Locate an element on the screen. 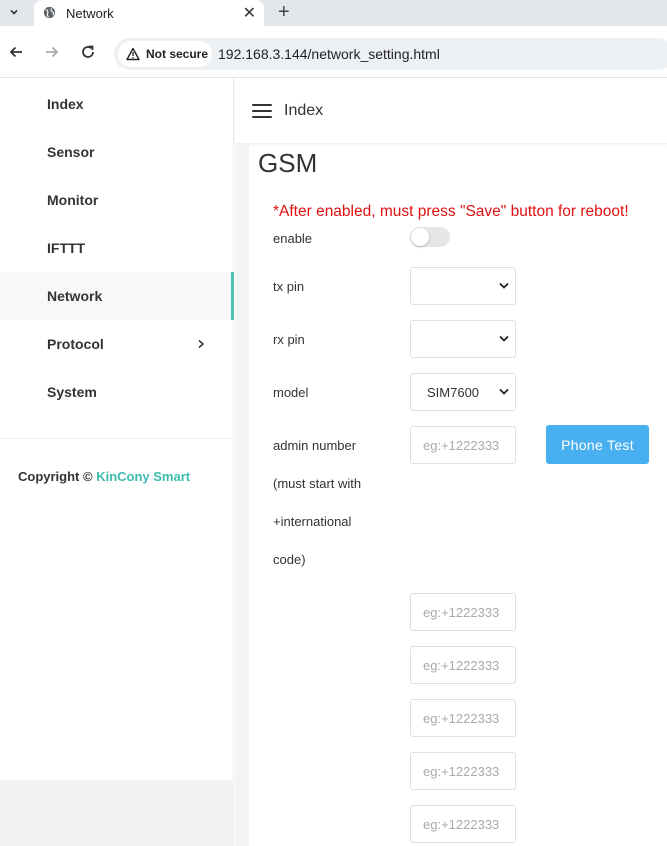 The image size is (667, 846). sidebar-item-label: Sensor is located at coordinates (71, 152).